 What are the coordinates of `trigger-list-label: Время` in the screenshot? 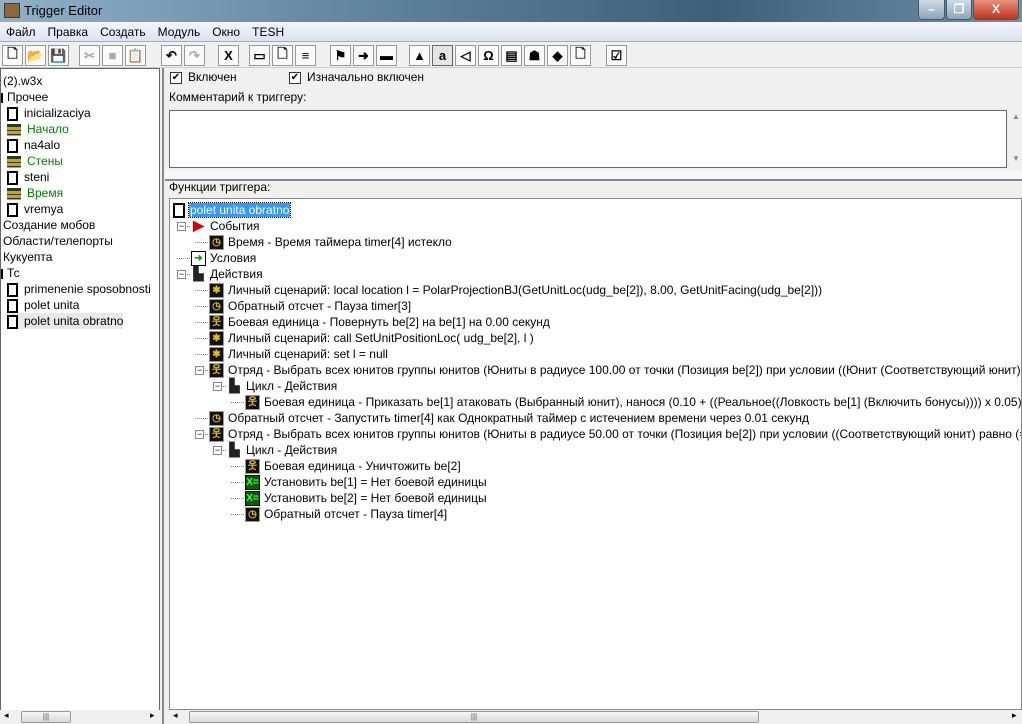 It's located at (45, 193).